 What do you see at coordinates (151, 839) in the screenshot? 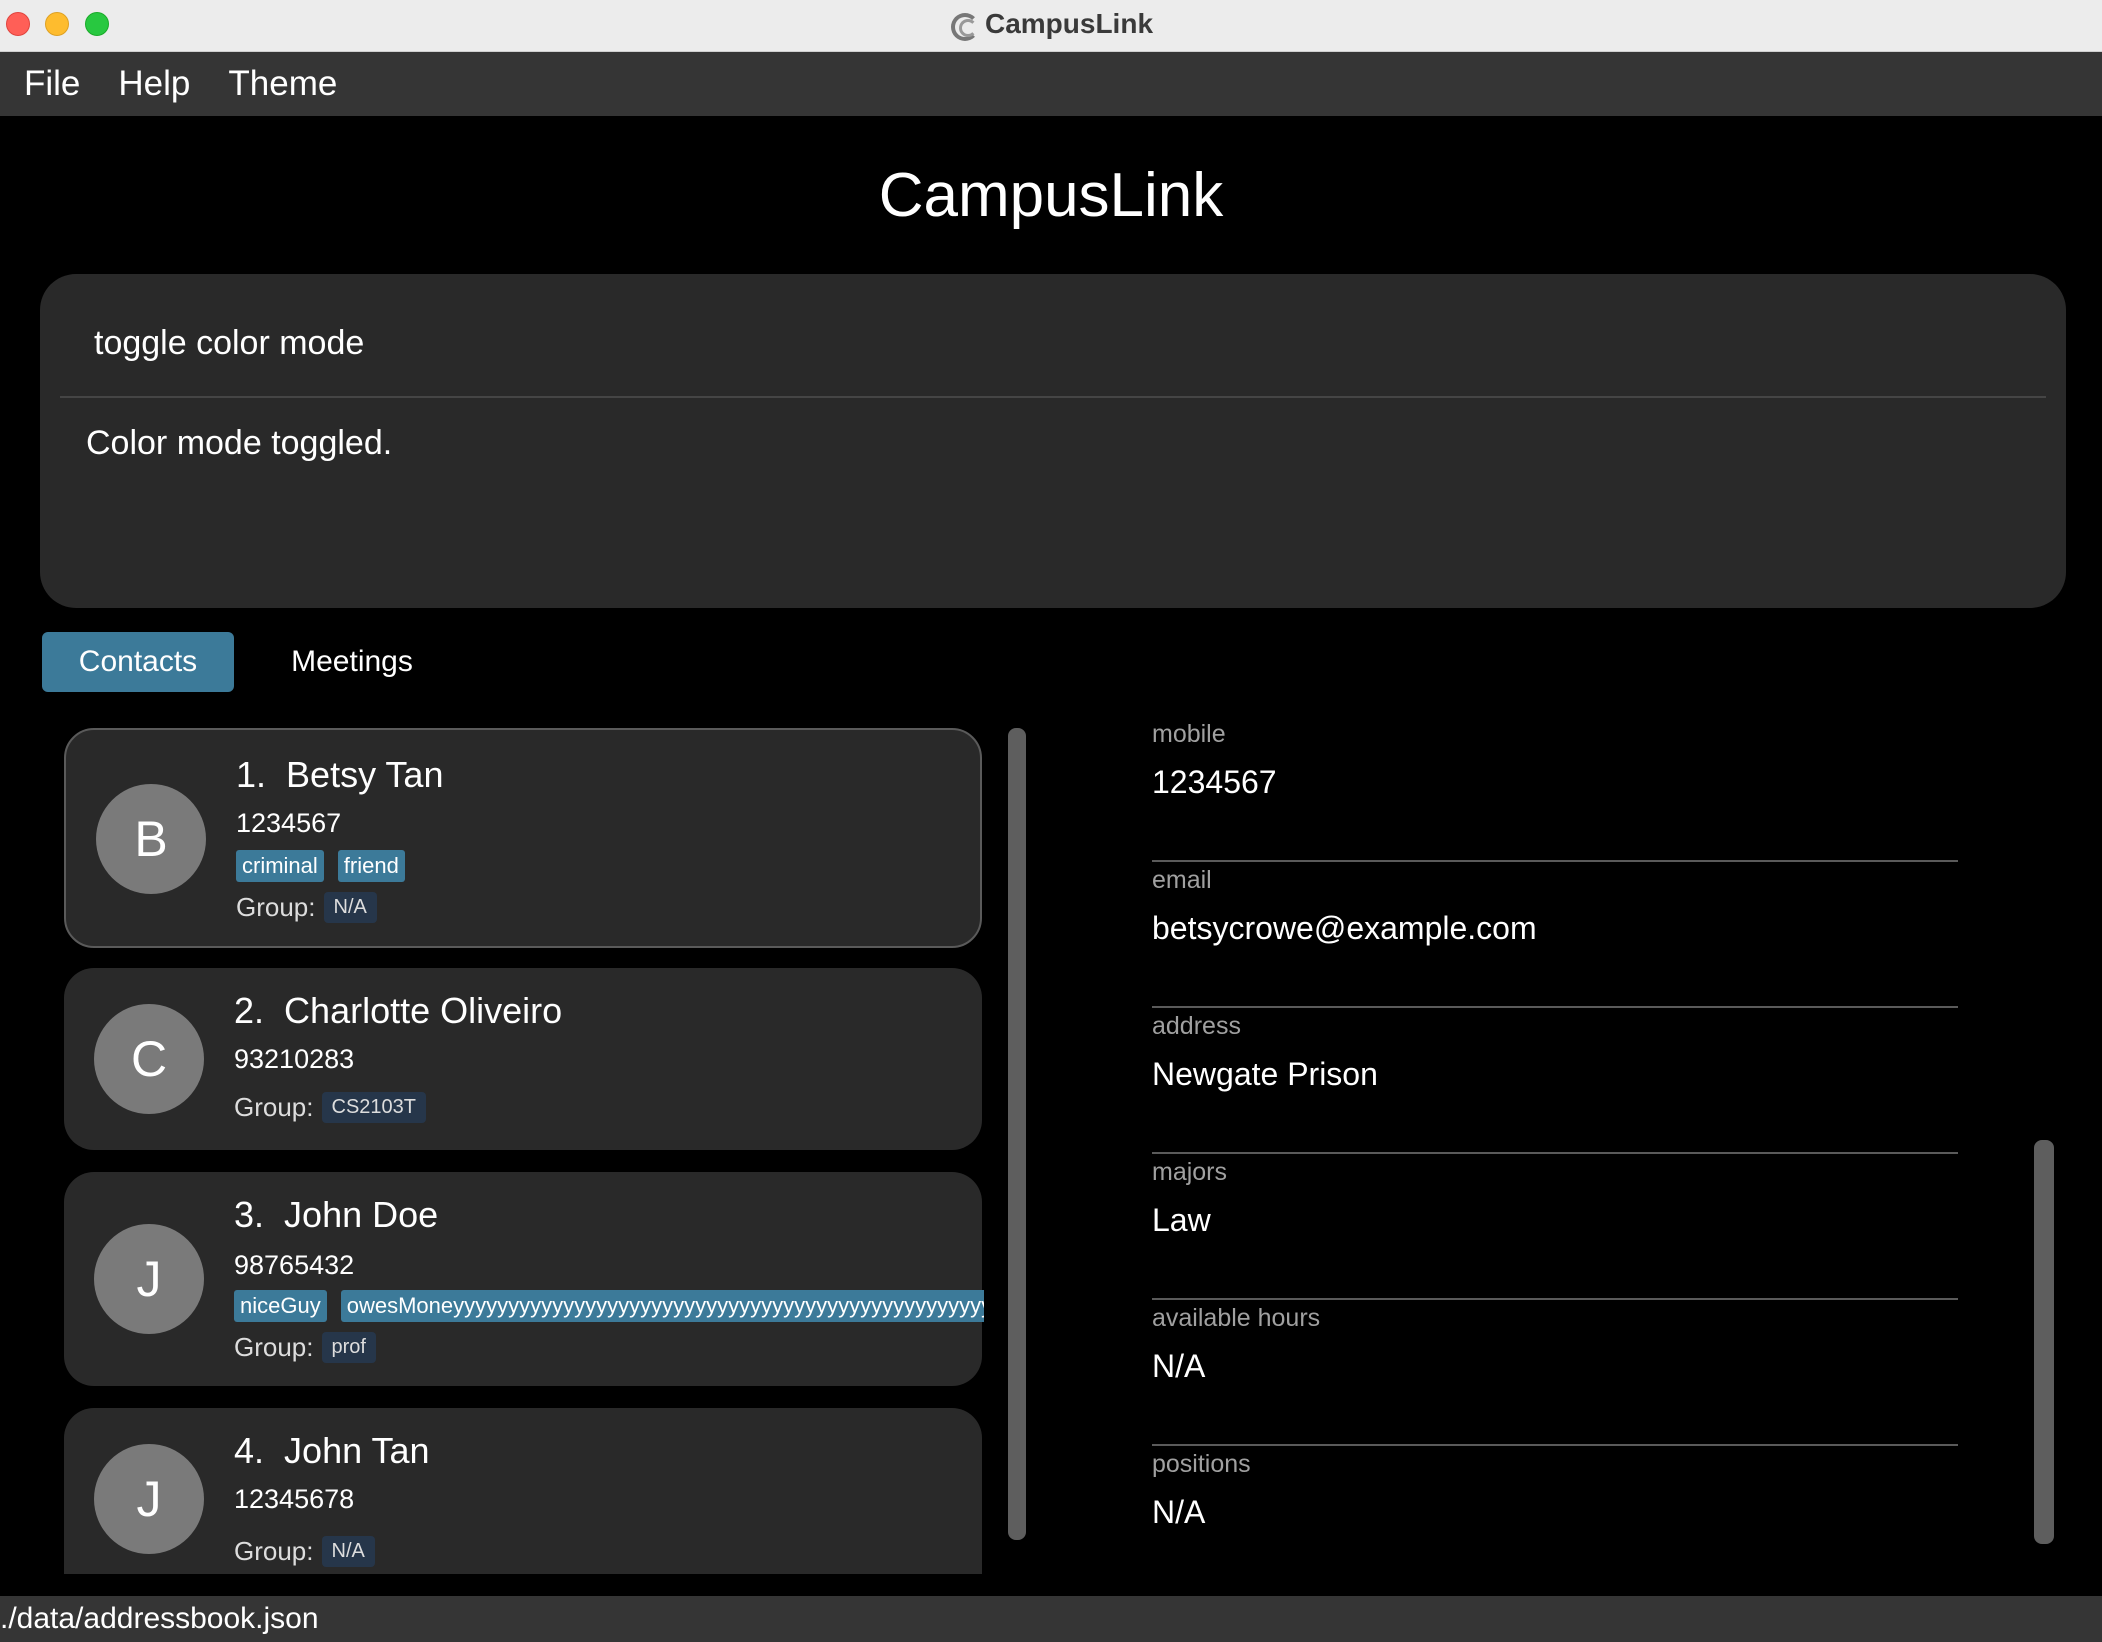
I see `avatar: B` at bounding box center [151, 839].